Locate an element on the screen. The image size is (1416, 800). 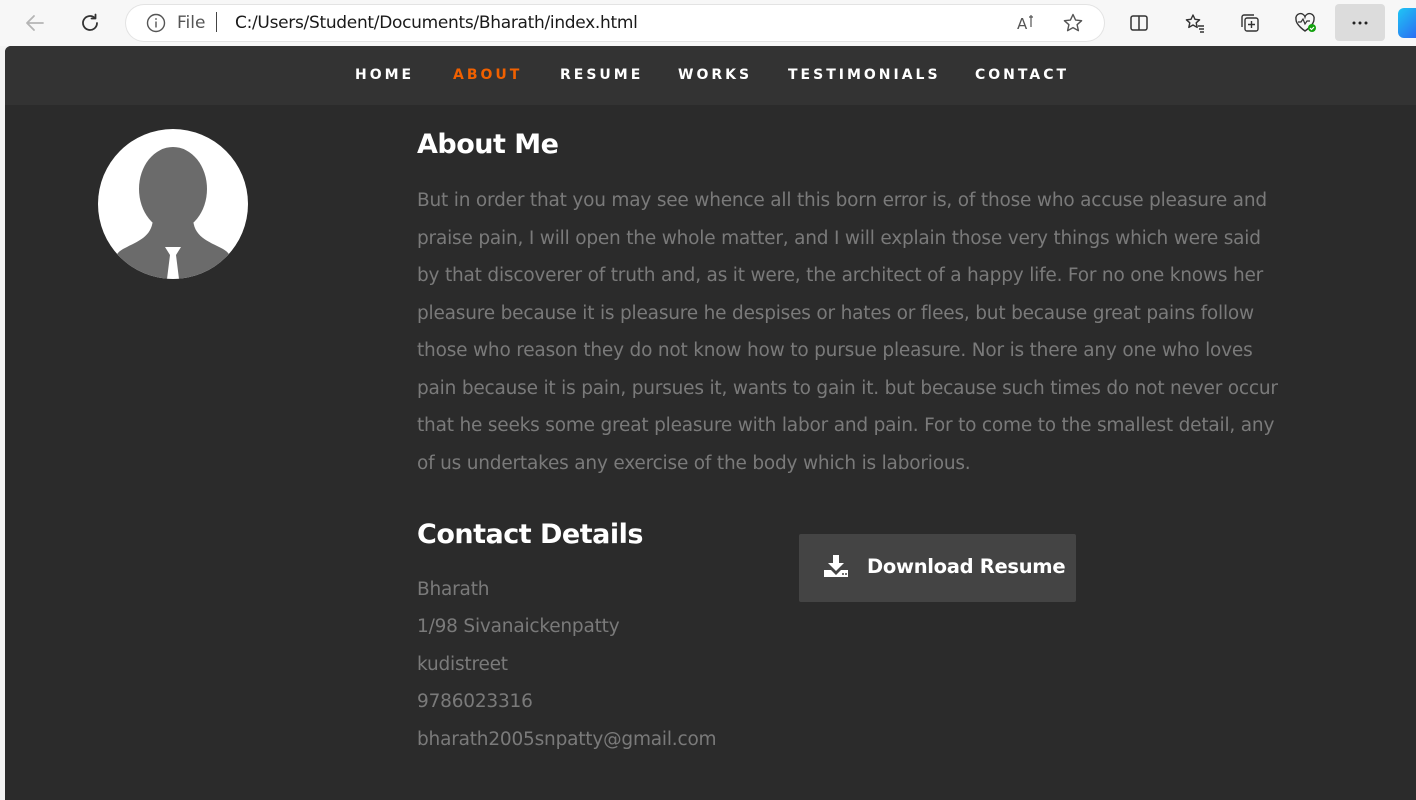
copilot-icon is located at coordinates (1407, 23).